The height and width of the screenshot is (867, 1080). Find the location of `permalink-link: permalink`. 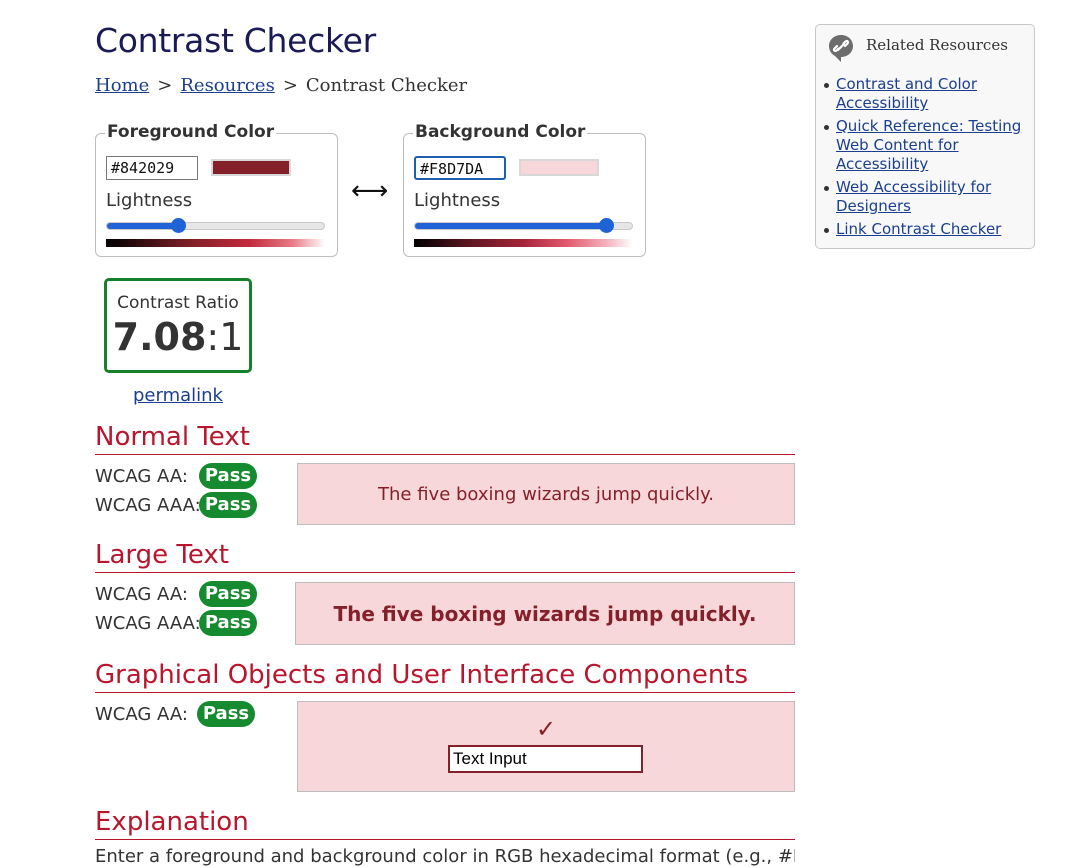

permalink-link: permalink is located at coordinates (178, 395).